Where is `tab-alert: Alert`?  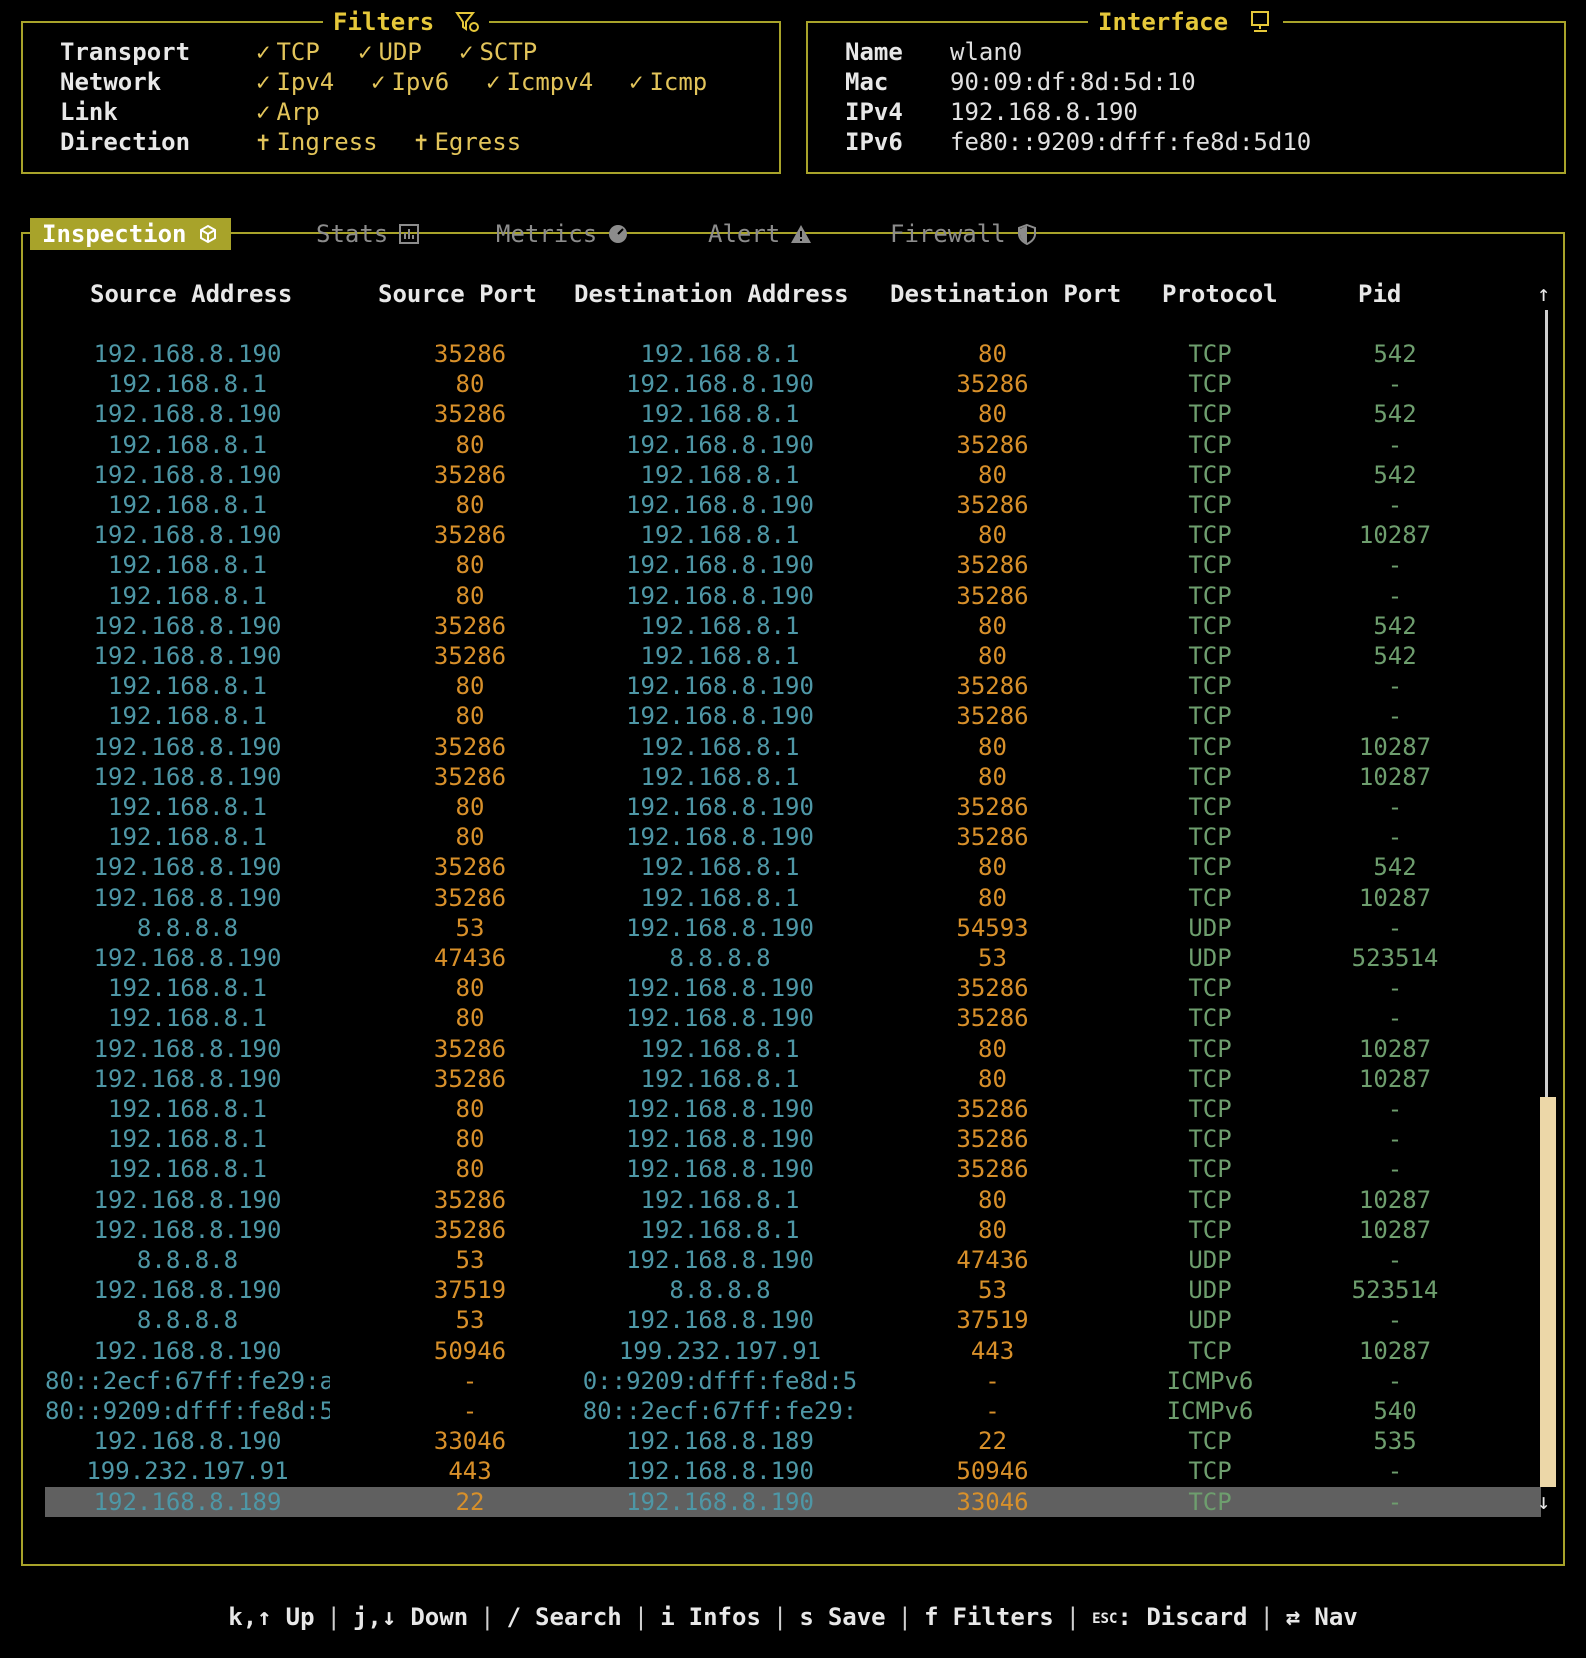 tab-alert: Alert is located at coordinates (760, 234).